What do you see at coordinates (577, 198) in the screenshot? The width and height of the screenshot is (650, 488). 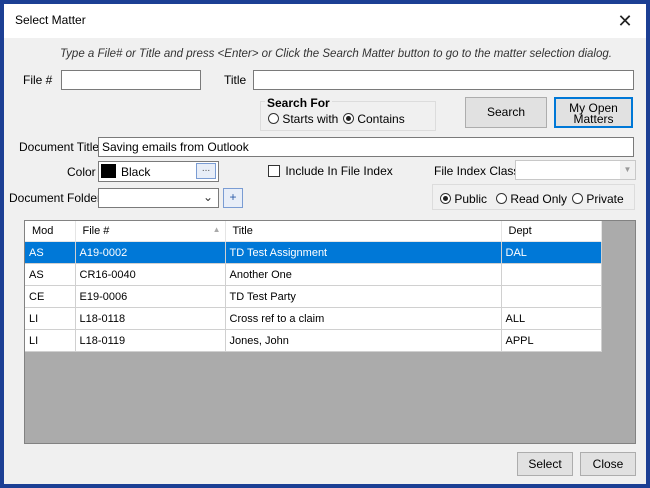 I see `private-radio-icon` at bounding box center [577, 198].